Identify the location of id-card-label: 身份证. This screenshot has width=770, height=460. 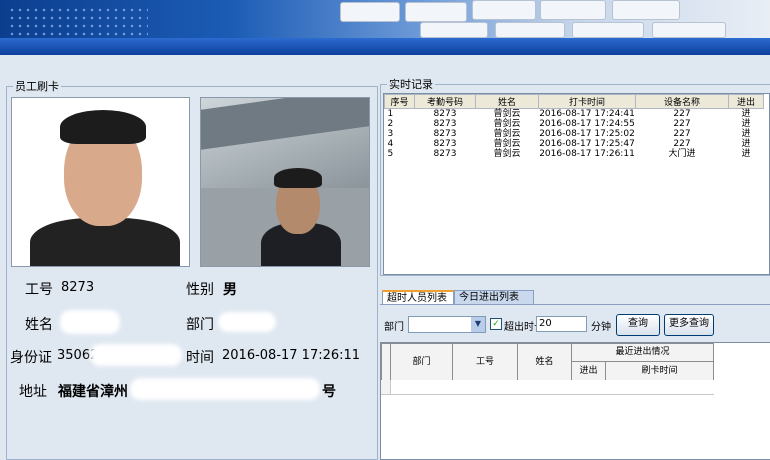
(31, 358).